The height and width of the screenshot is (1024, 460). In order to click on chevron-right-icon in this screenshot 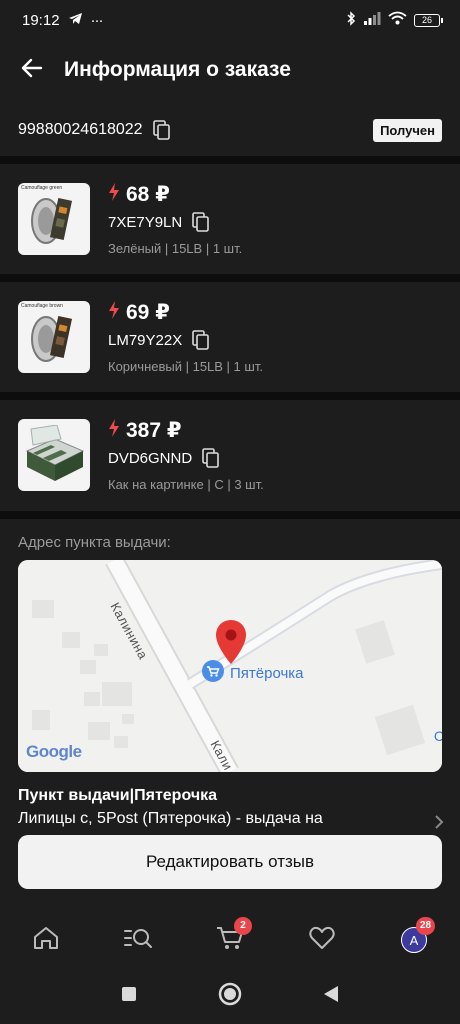, I will do `click(439, 824)`.